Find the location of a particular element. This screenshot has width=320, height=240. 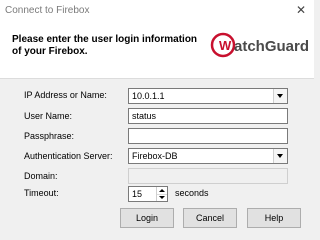

svg-text: W is located at coordinates (225, 45).